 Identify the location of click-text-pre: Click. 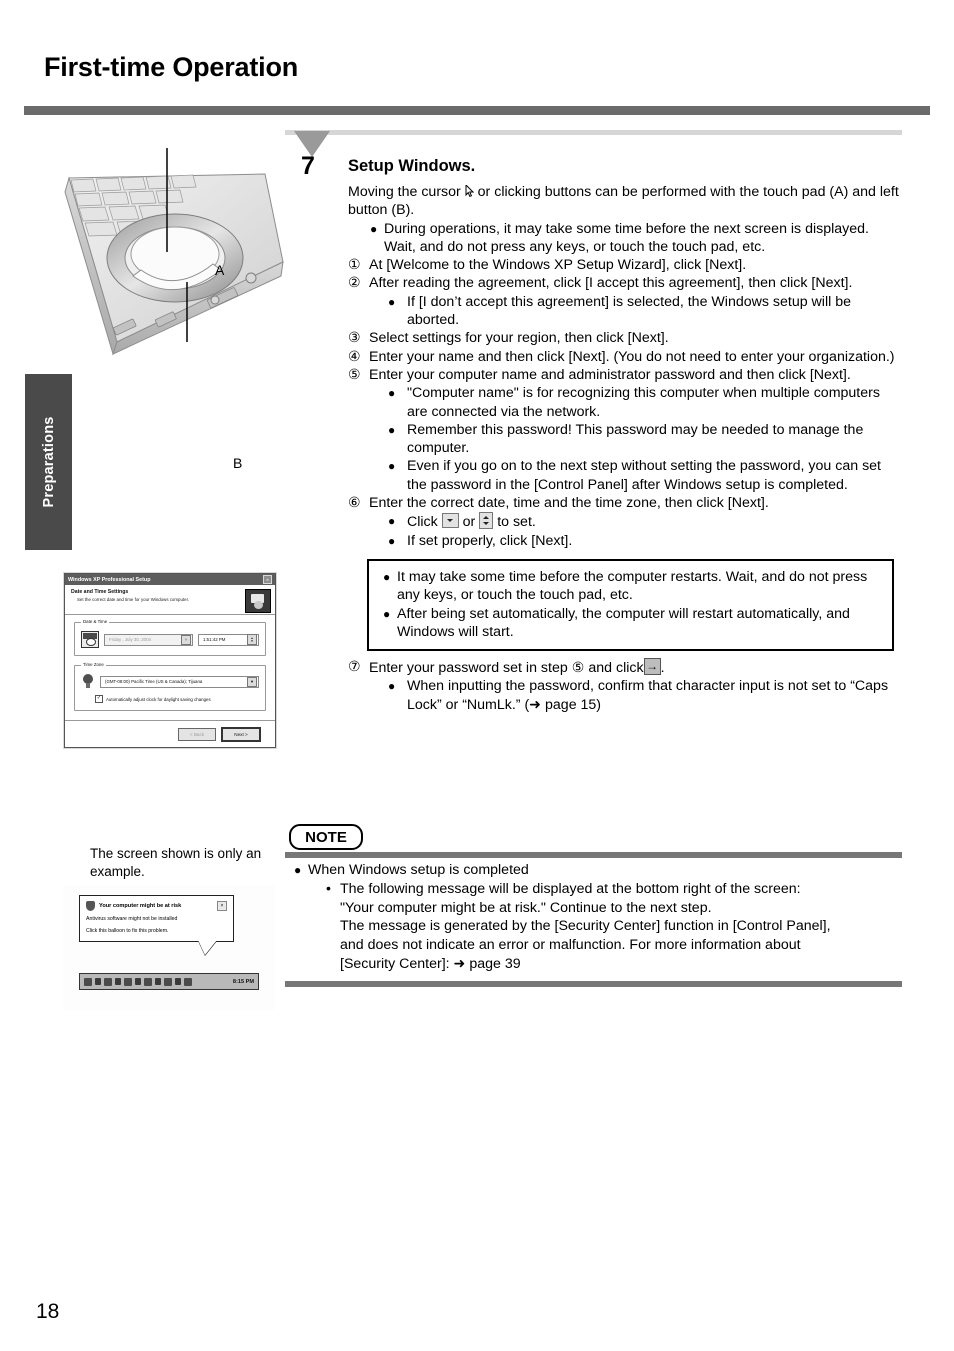
(422, 522).